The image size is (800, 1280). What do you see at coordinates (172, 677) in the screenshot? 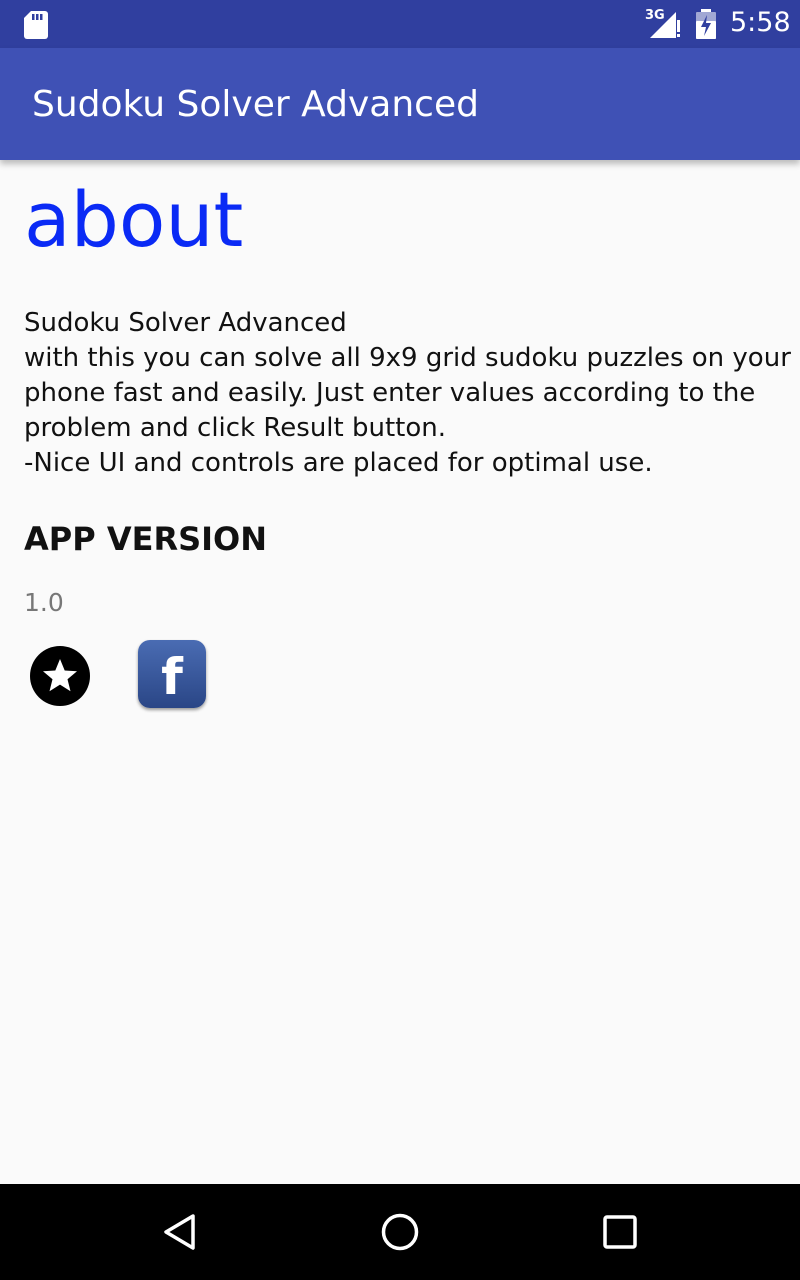
I see `facebook-icon: f` at bounding box center [172, 677].